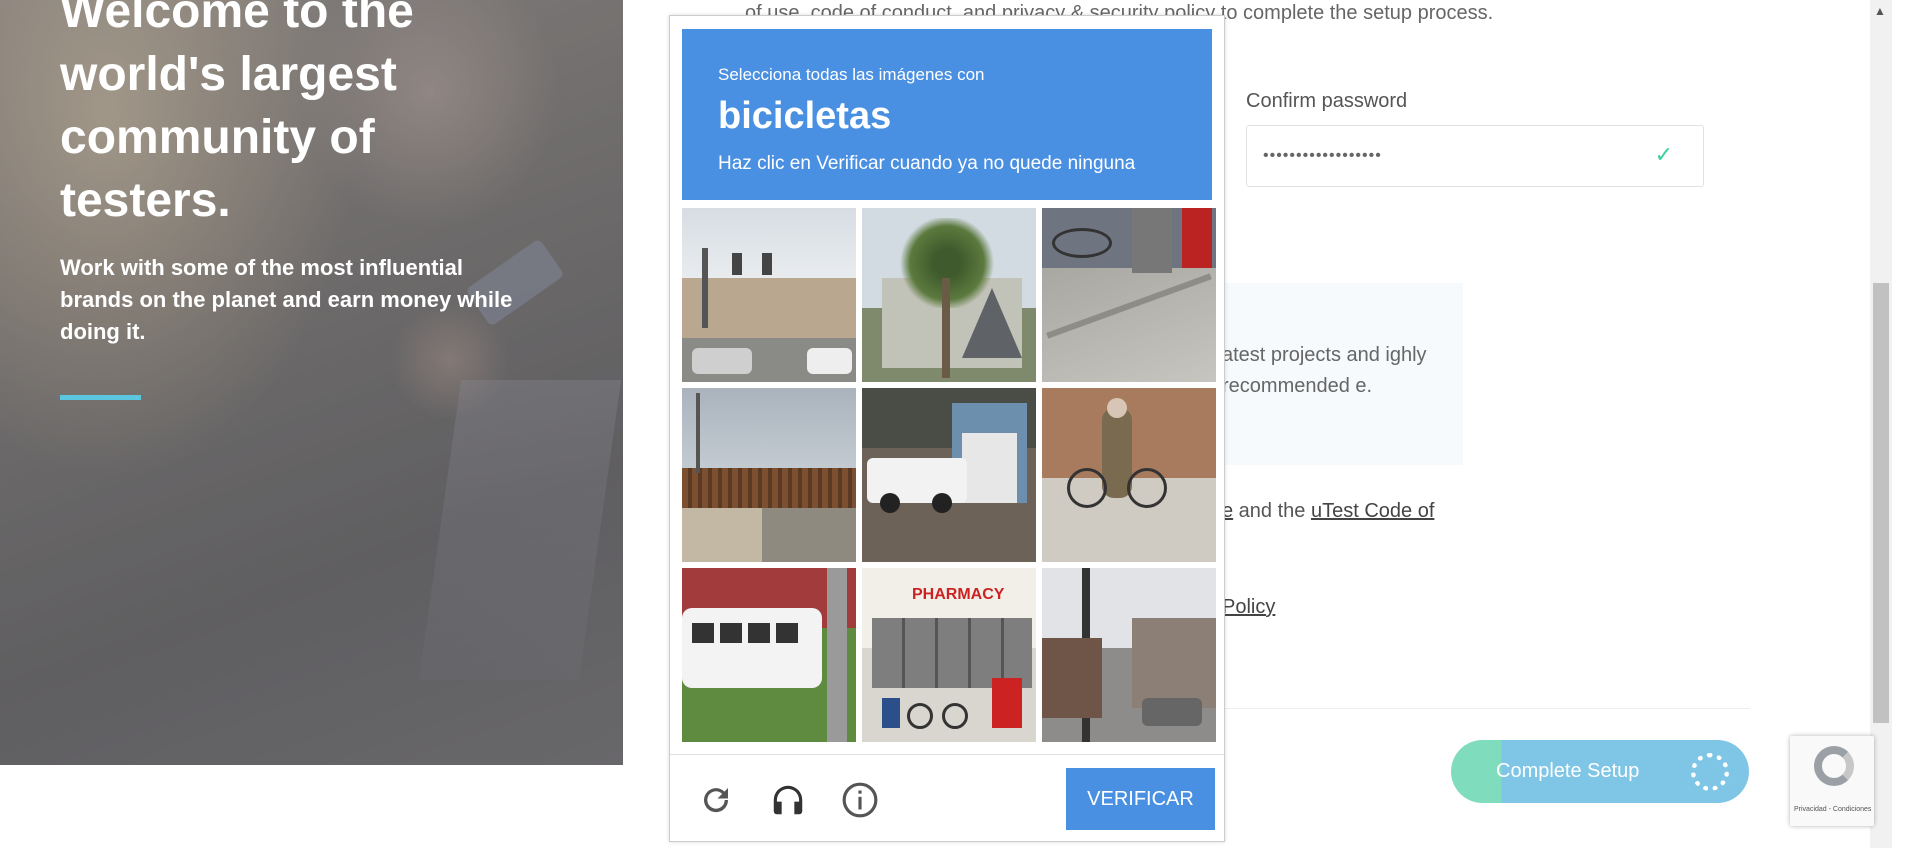 Image resolution: width=1920 pixels, height=848 pixels. What do you see at coordinates (805, 116) in the screenshot?
I see `captcha-target-object: bicicletas` at bounding box center [805, 116].